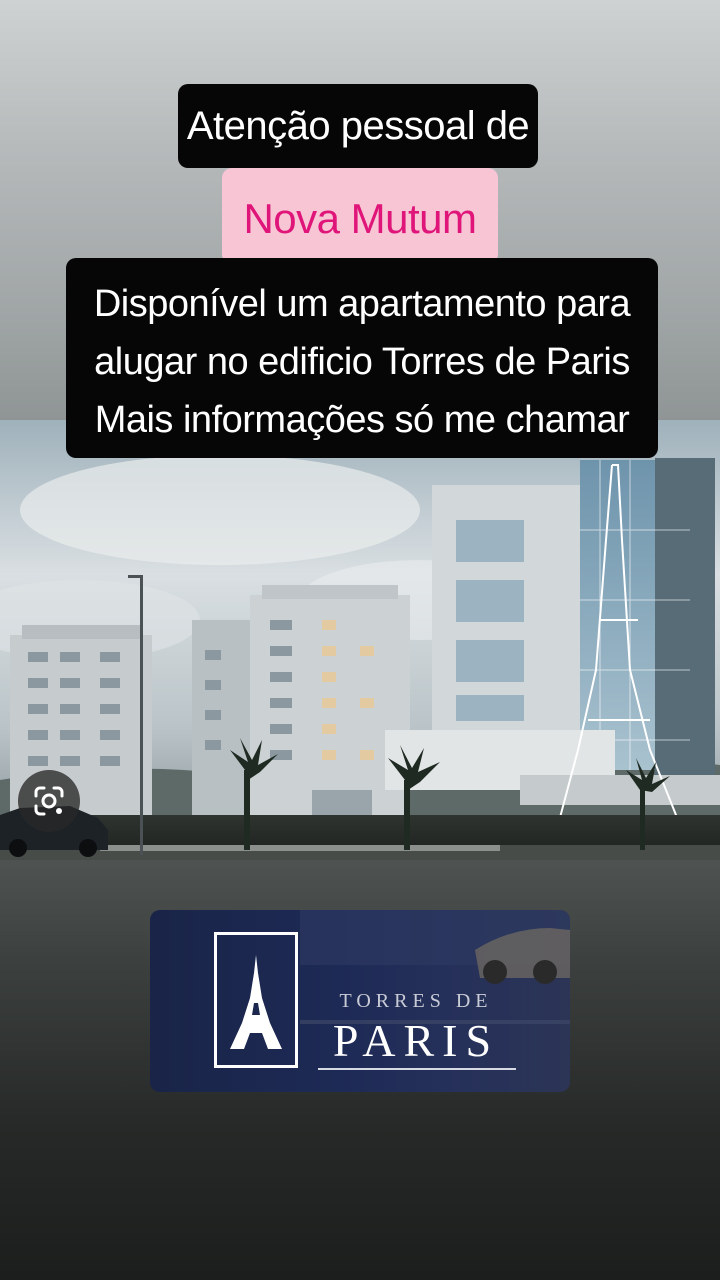 The image size is (720, 1280). I want to click on lens-button, so click(49, 801).